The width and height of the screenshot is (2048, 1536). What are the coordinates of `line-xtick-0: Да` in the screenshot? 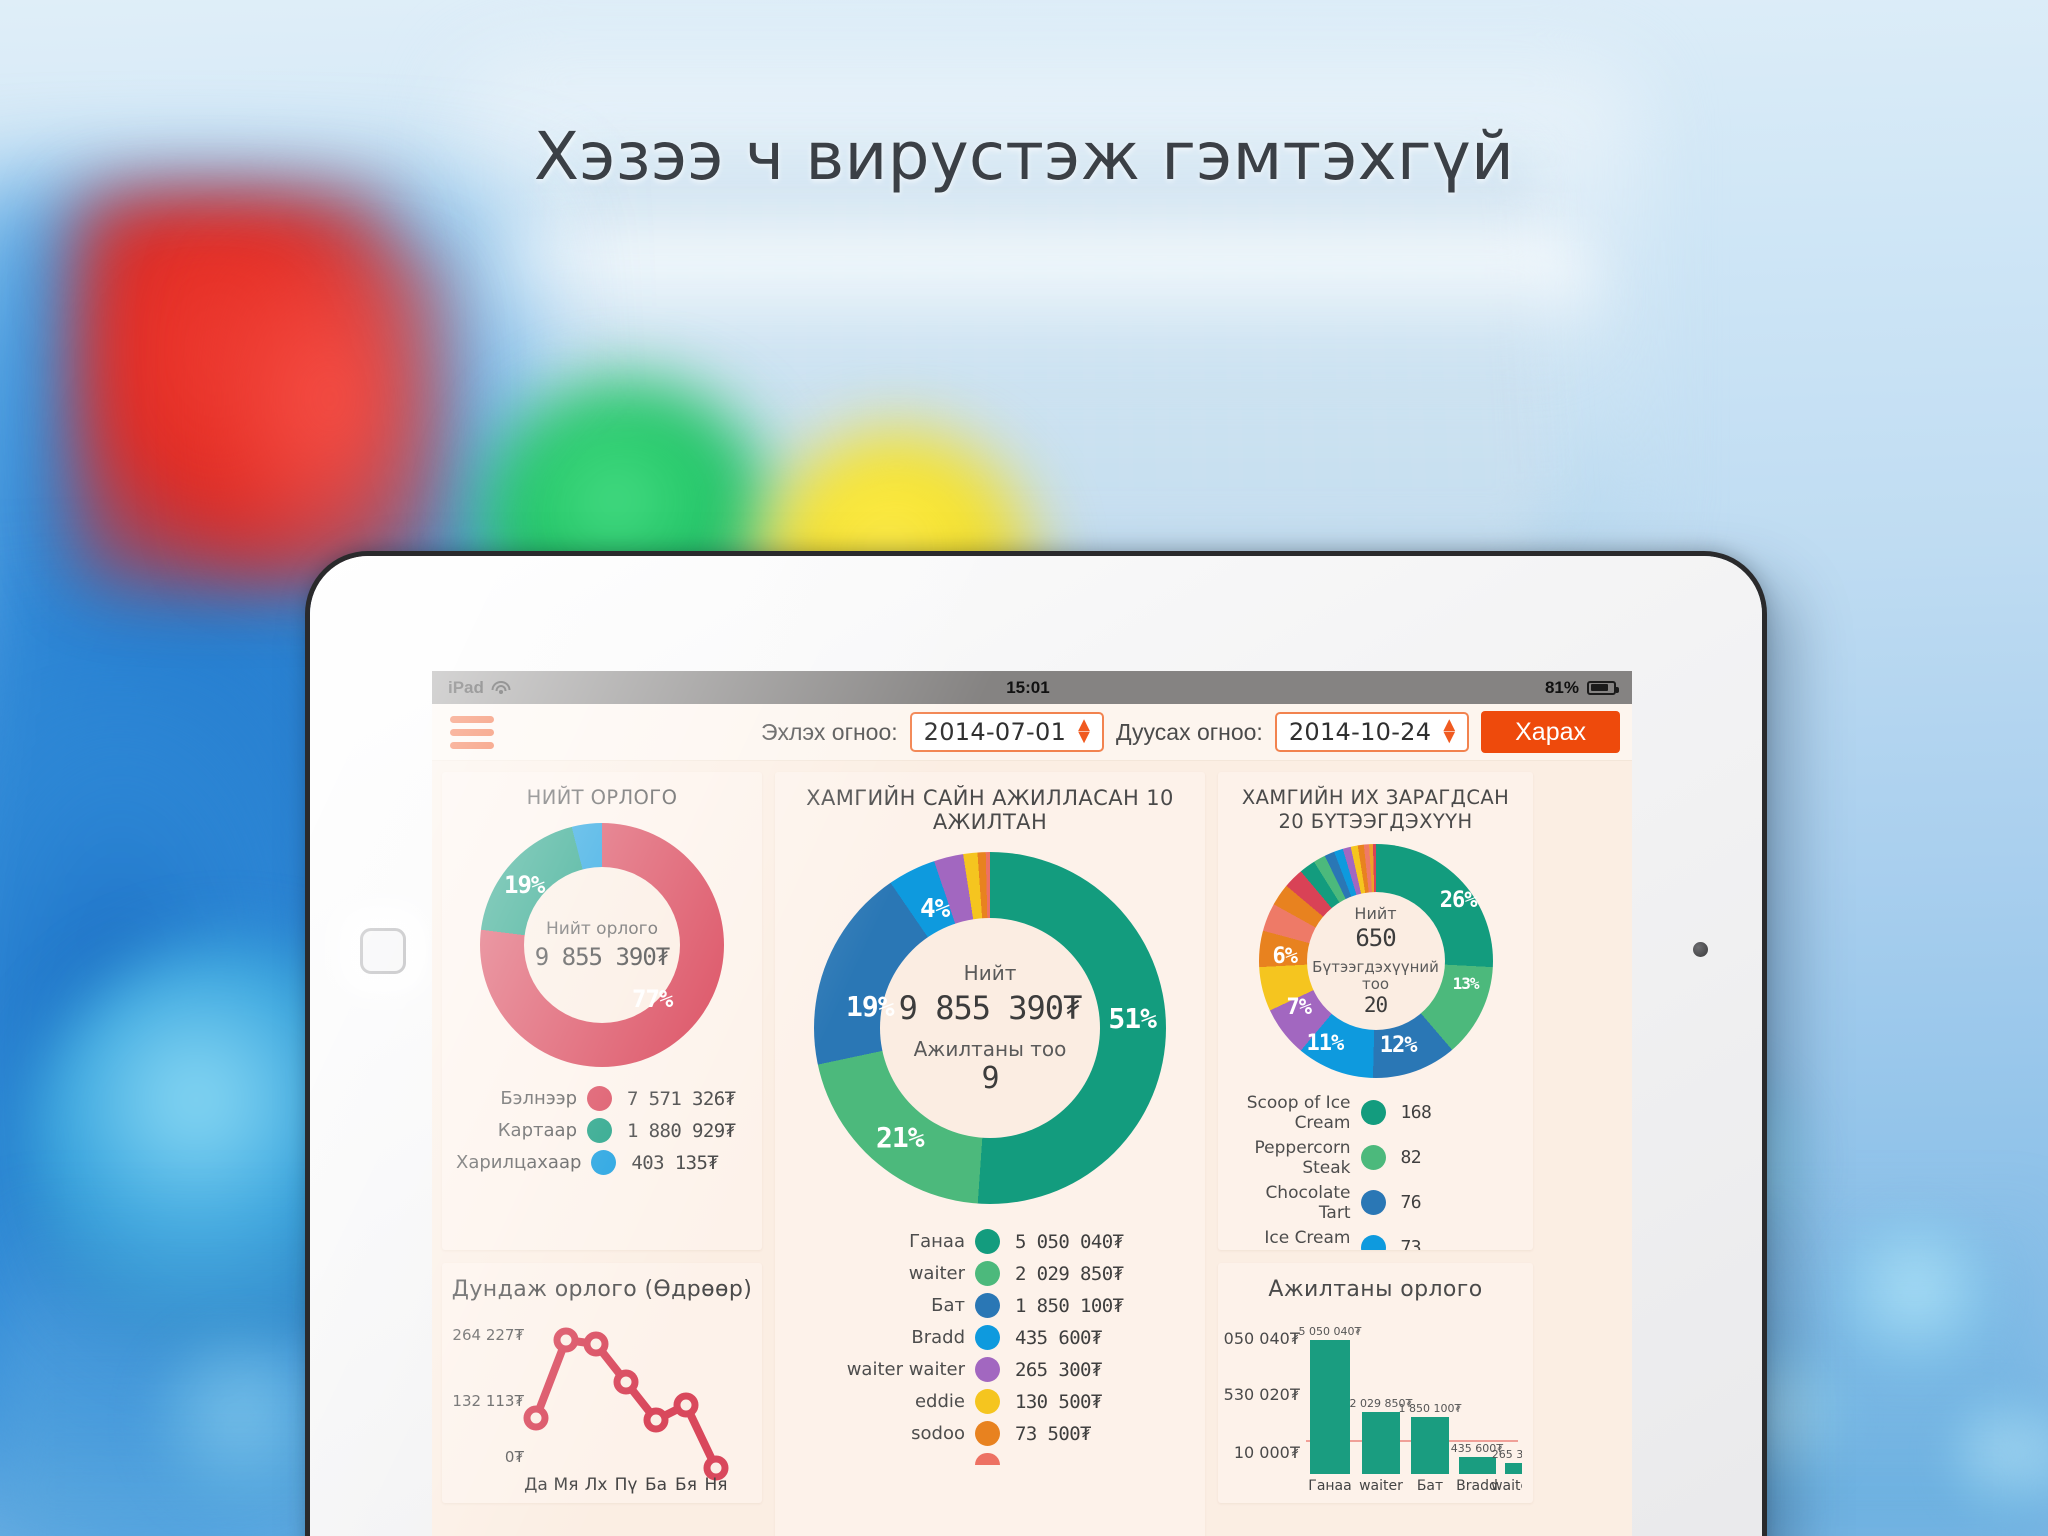 It's located at (536, 1485).